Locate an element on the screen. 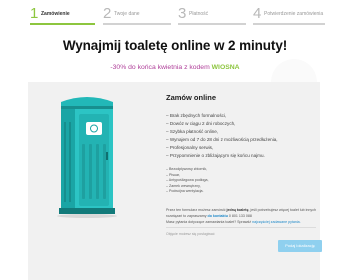  product-title: Zamów online is located at coordinates (191, 97).